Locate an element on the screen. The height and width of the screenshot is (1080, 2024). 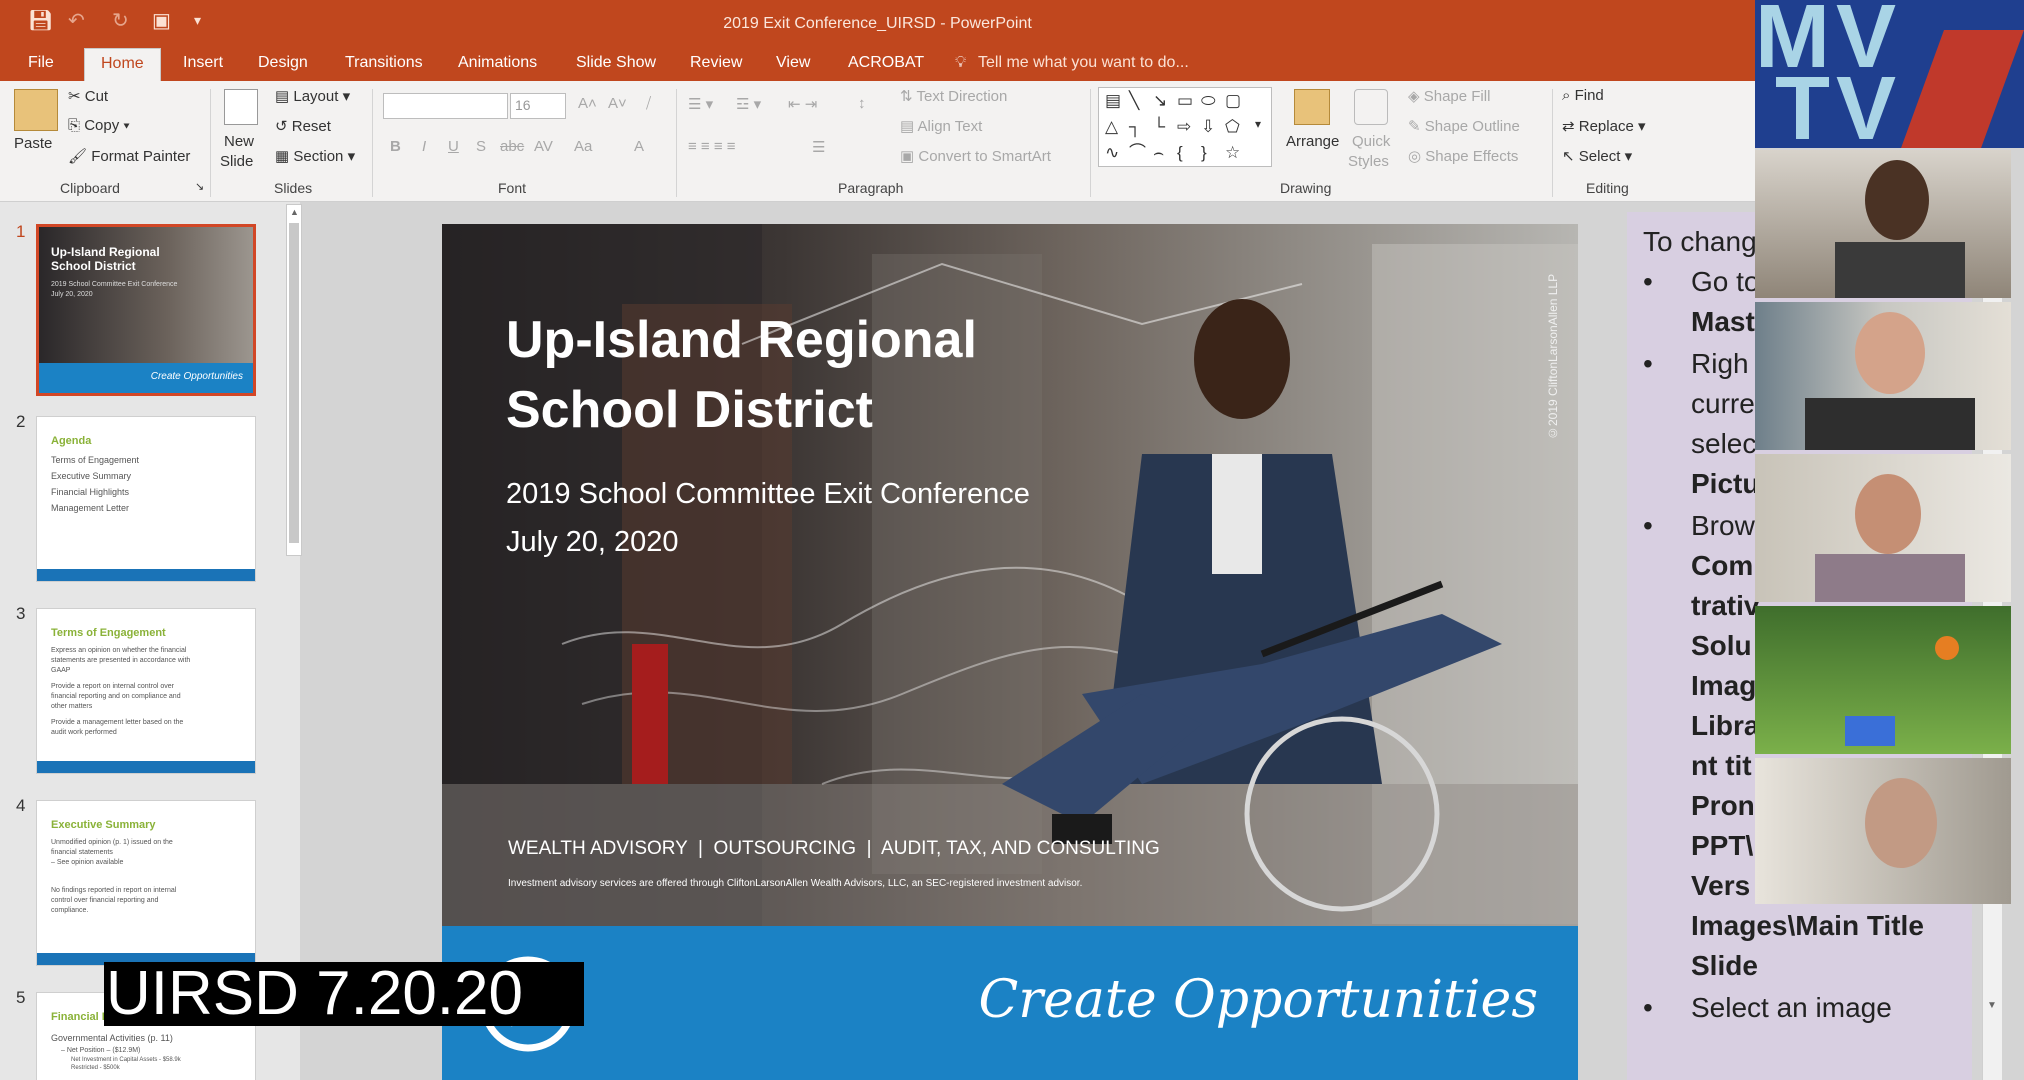
tab-view: View is located at coordinates (793, 63).